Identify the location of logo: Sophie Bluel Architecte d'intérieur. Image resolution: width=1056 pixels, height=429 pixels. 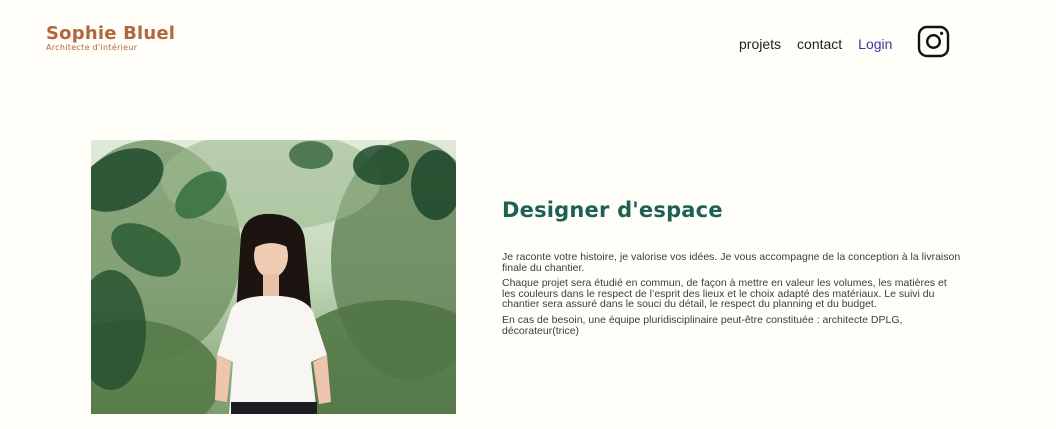
(111, 38).